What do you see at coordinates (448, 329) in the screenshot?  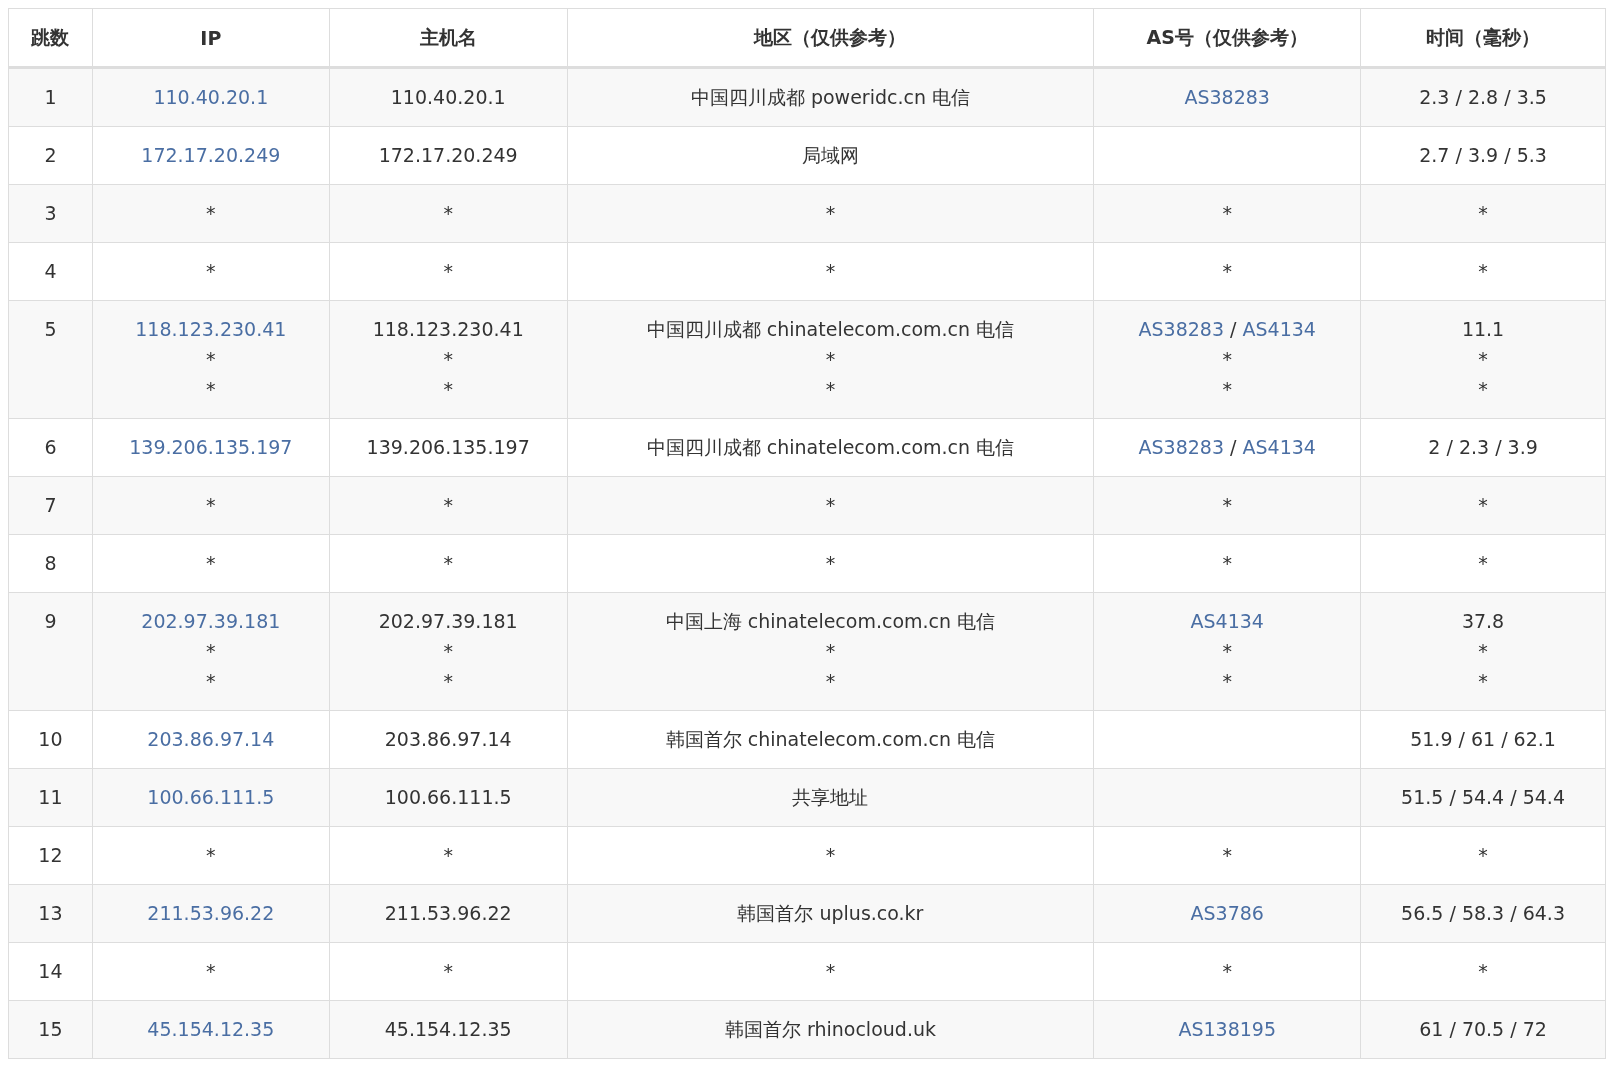 I see `cell-text: 118.123.230.41` at bounding box center [448, 329].